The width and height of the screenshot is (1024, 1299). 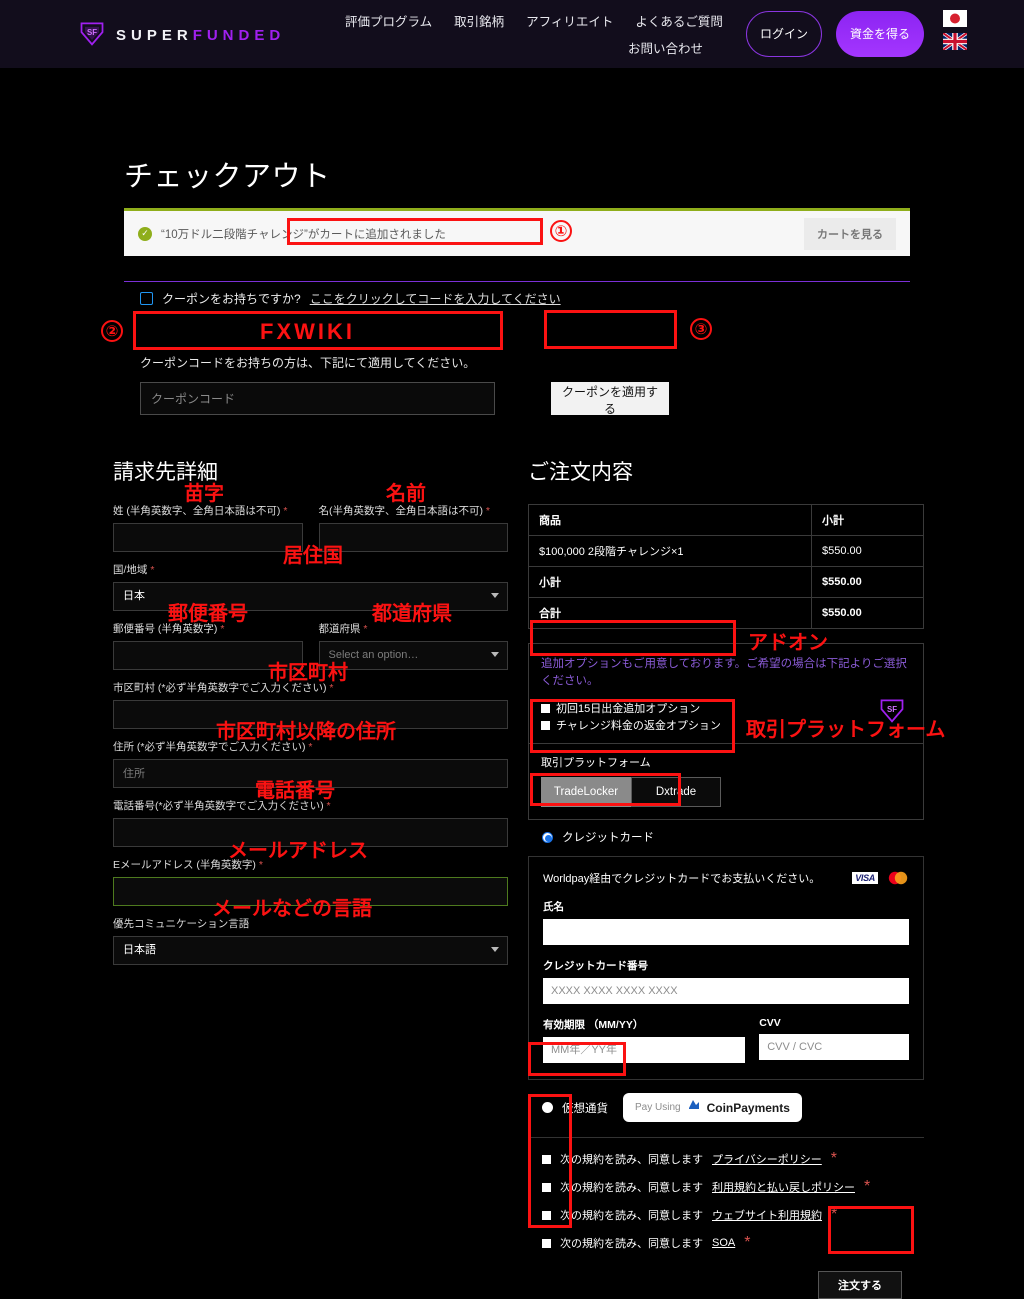 I want to click on cc-number-input, so click(x=726, y=991).